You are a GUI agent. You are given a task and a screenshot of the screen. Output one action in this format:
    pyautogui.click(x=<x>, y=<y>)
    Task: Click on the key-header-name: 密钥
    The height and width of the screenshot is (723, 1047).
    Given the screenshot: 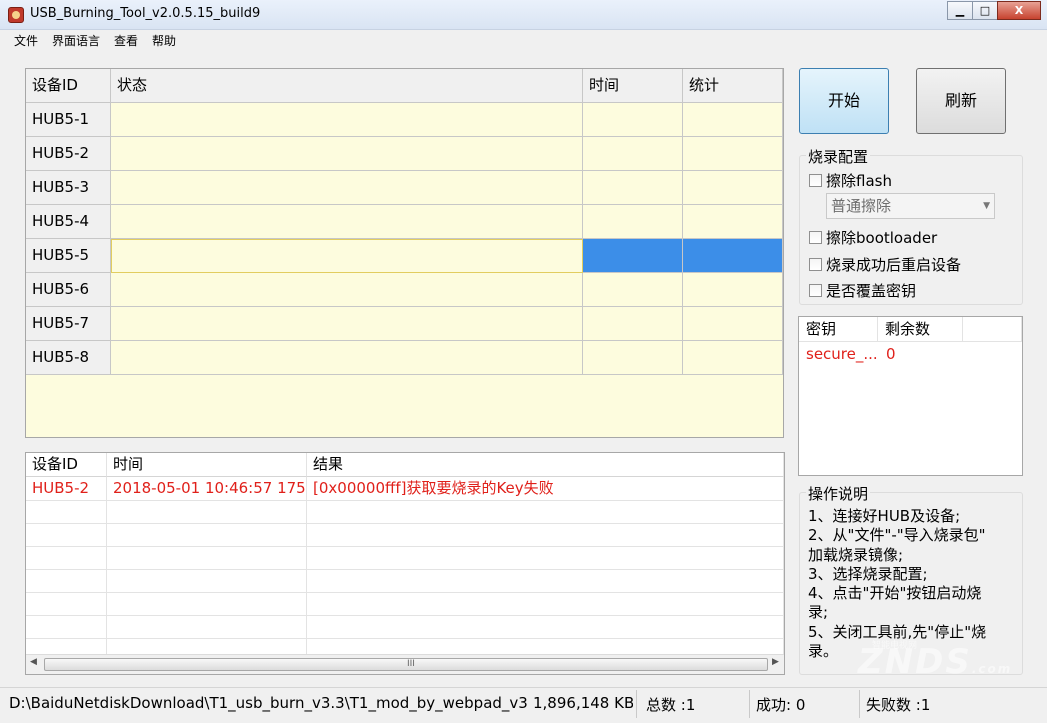 What is the action you would take?
    pyautogui.click(x=838, y=329)
    